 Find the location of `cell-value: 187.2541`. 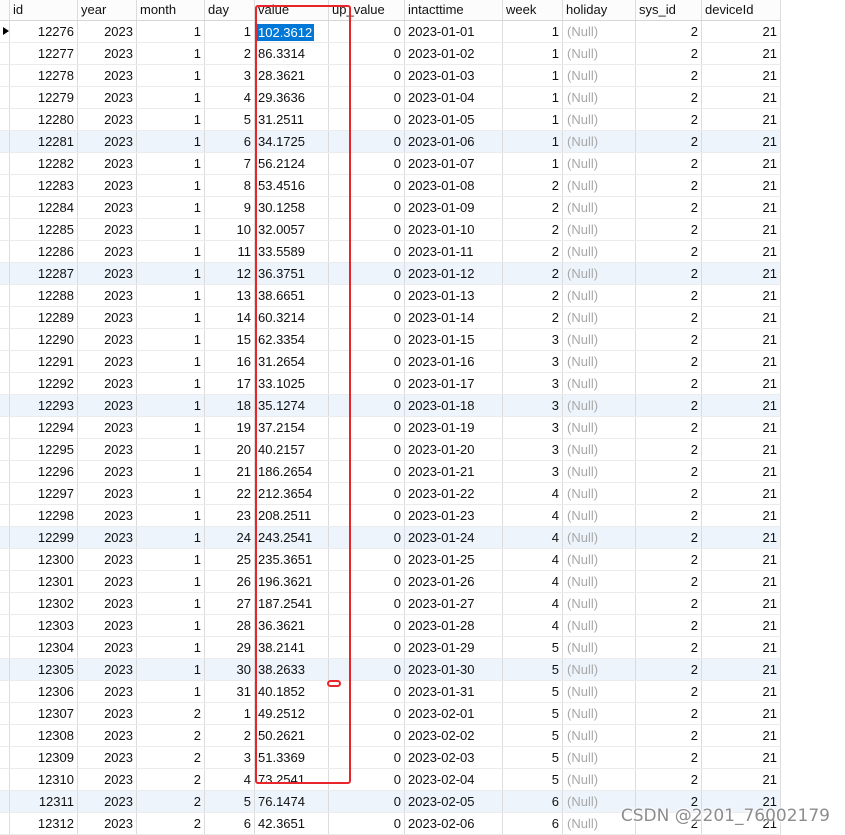

cell-value: 187.2541 is located at coordinates (292, 603).